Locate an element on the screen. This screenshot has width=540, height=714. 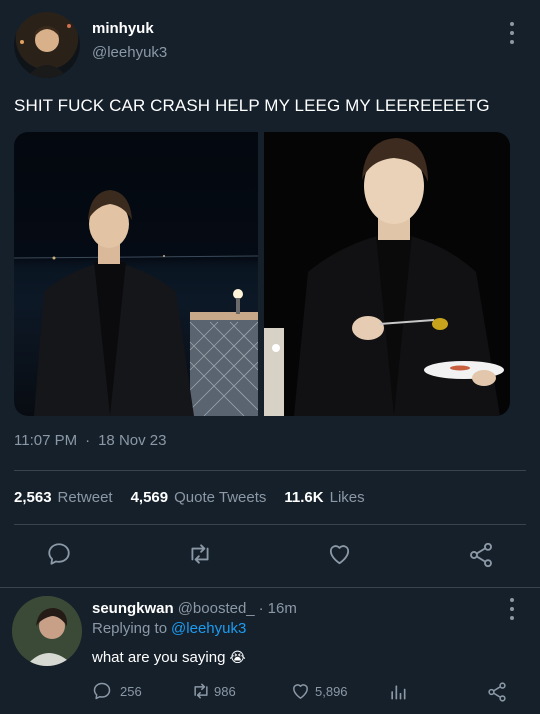
reply-age: 16m is located at coordinates (282, 608).